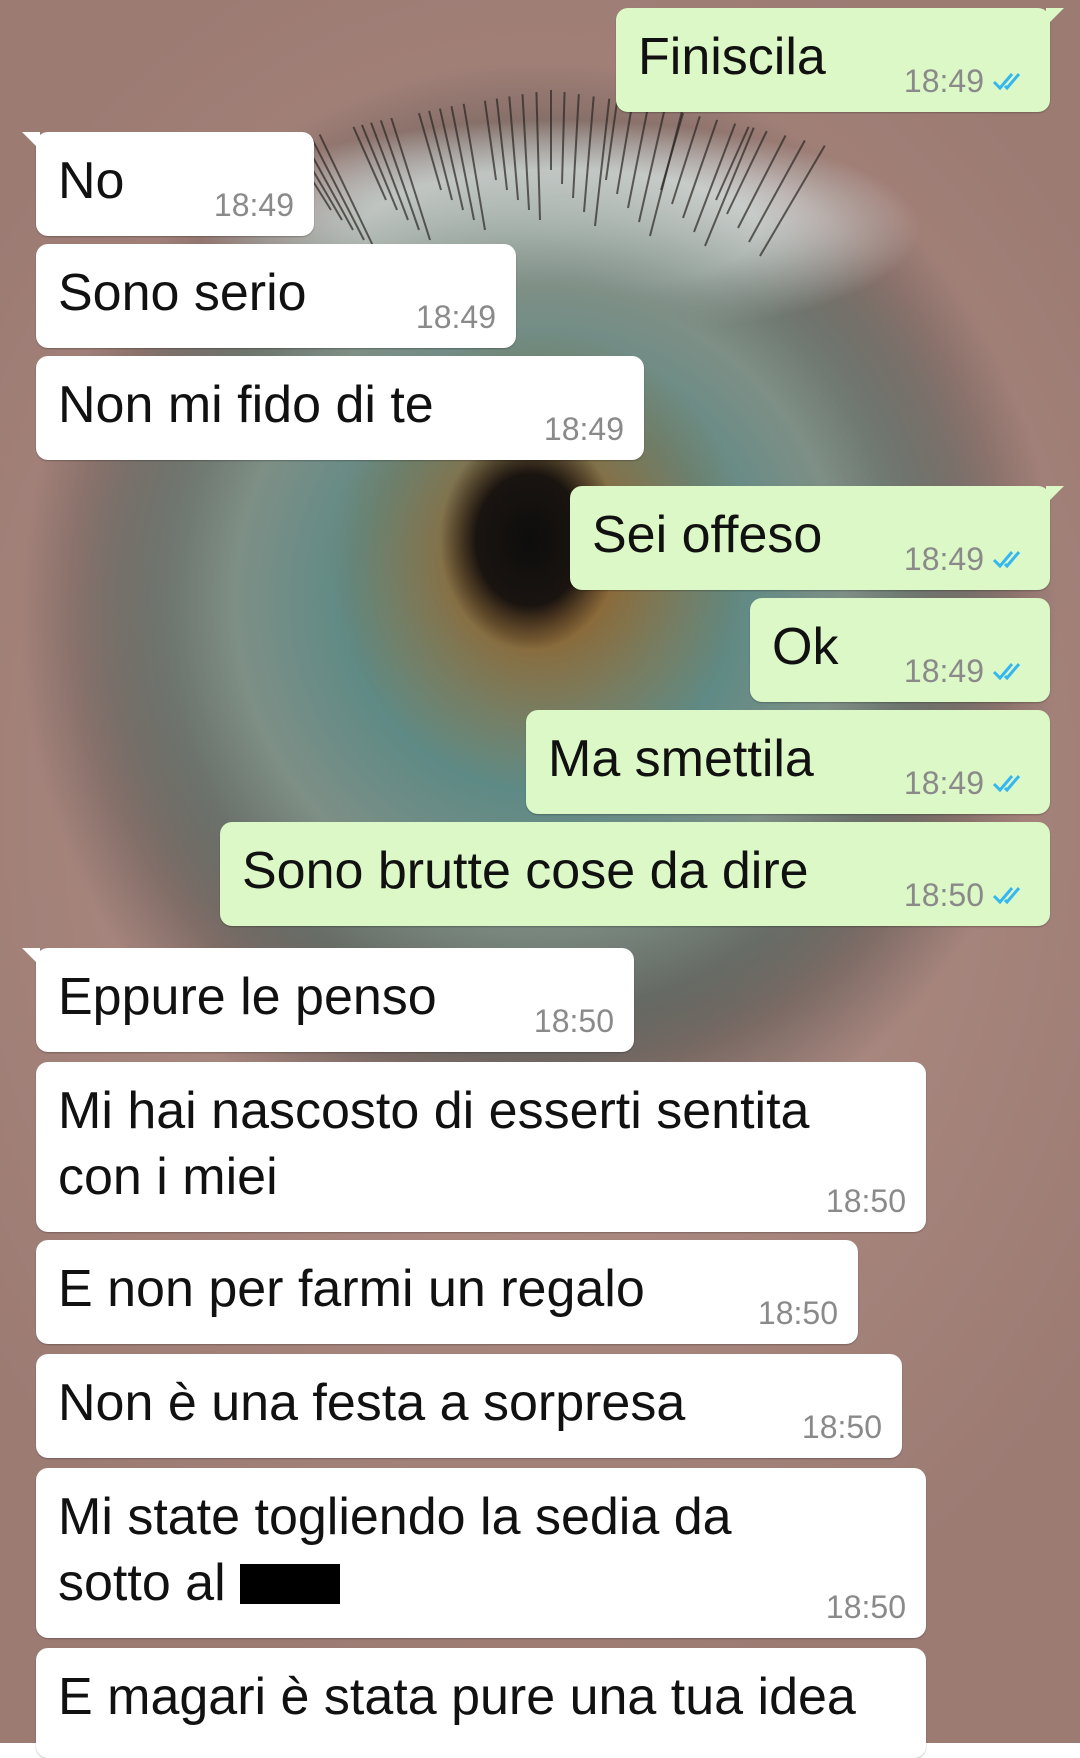 This screenshot has width=1080, height=1758. I want to click on message-text-line: con i miei, so click(168, 1177).